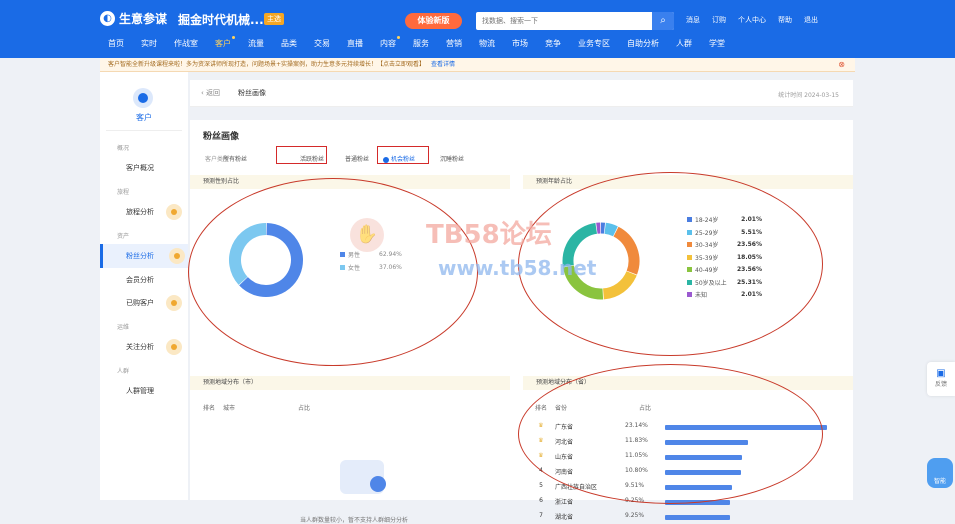 The height and width of the screenshot is (524, 955). Describe the element at coordinates (123, 370) in the screenshot. I see `sidebar-group-crowd: 人群` at that location.